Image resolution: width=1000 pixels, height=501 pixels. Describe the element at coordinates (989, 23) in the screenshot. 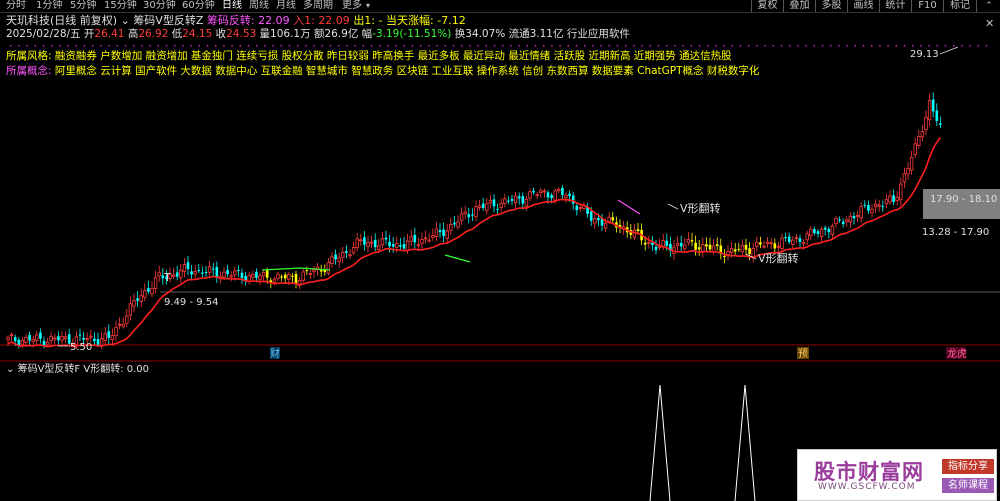

I see `close-icon: ✕` at that location.